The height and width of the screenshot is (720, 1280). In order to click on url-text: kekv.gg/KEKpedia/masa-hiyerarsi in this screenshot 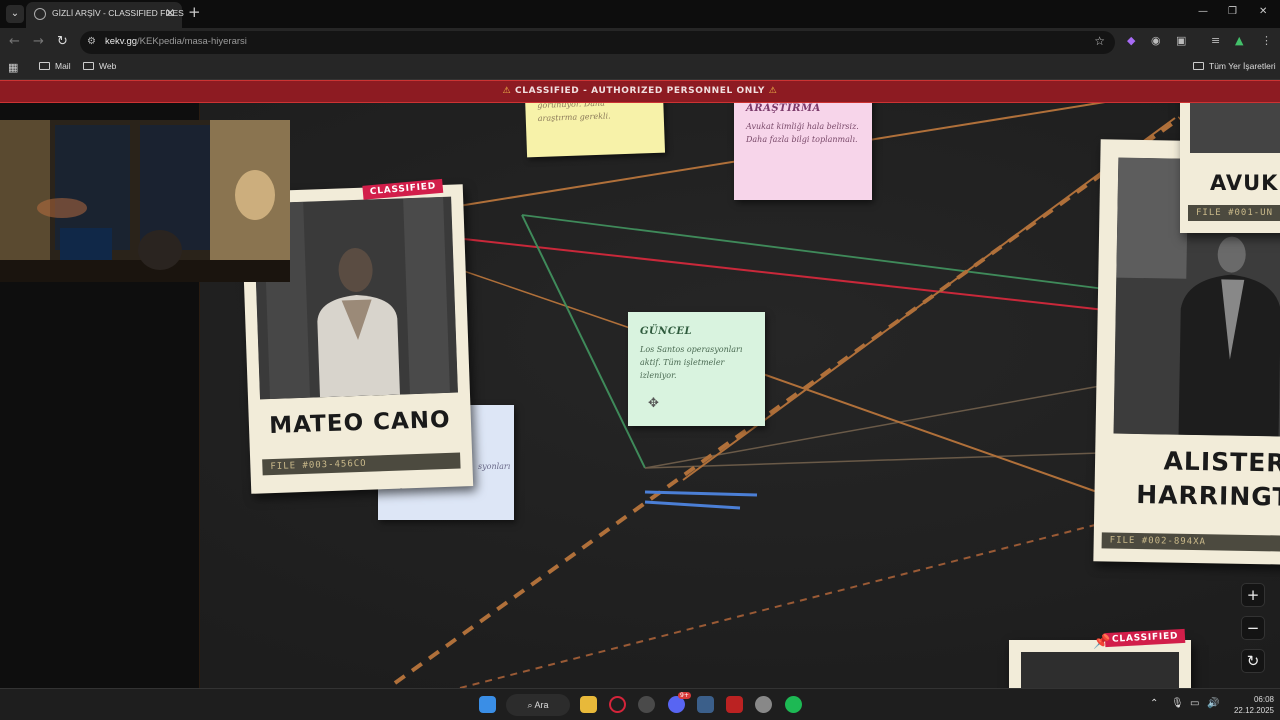, I will do `click(176, 41)`.